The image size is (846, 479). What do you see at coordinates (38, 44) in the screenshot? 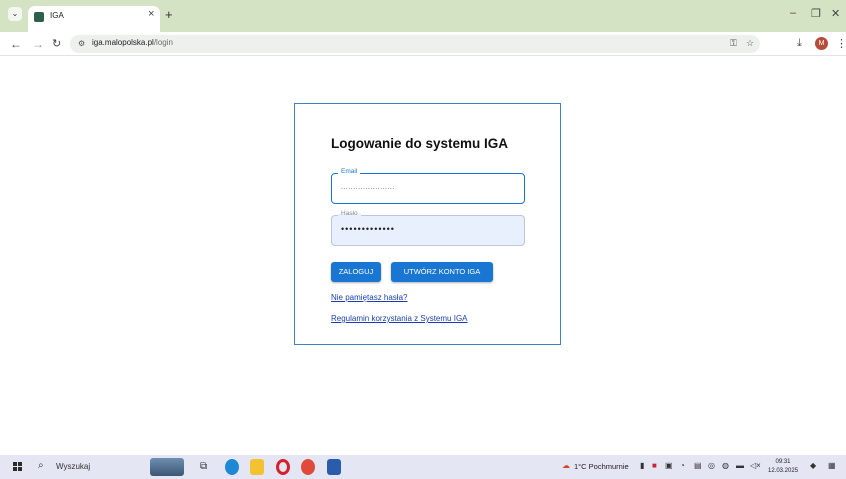
I see `forward-icon: →` at bounding box center [38, 44].